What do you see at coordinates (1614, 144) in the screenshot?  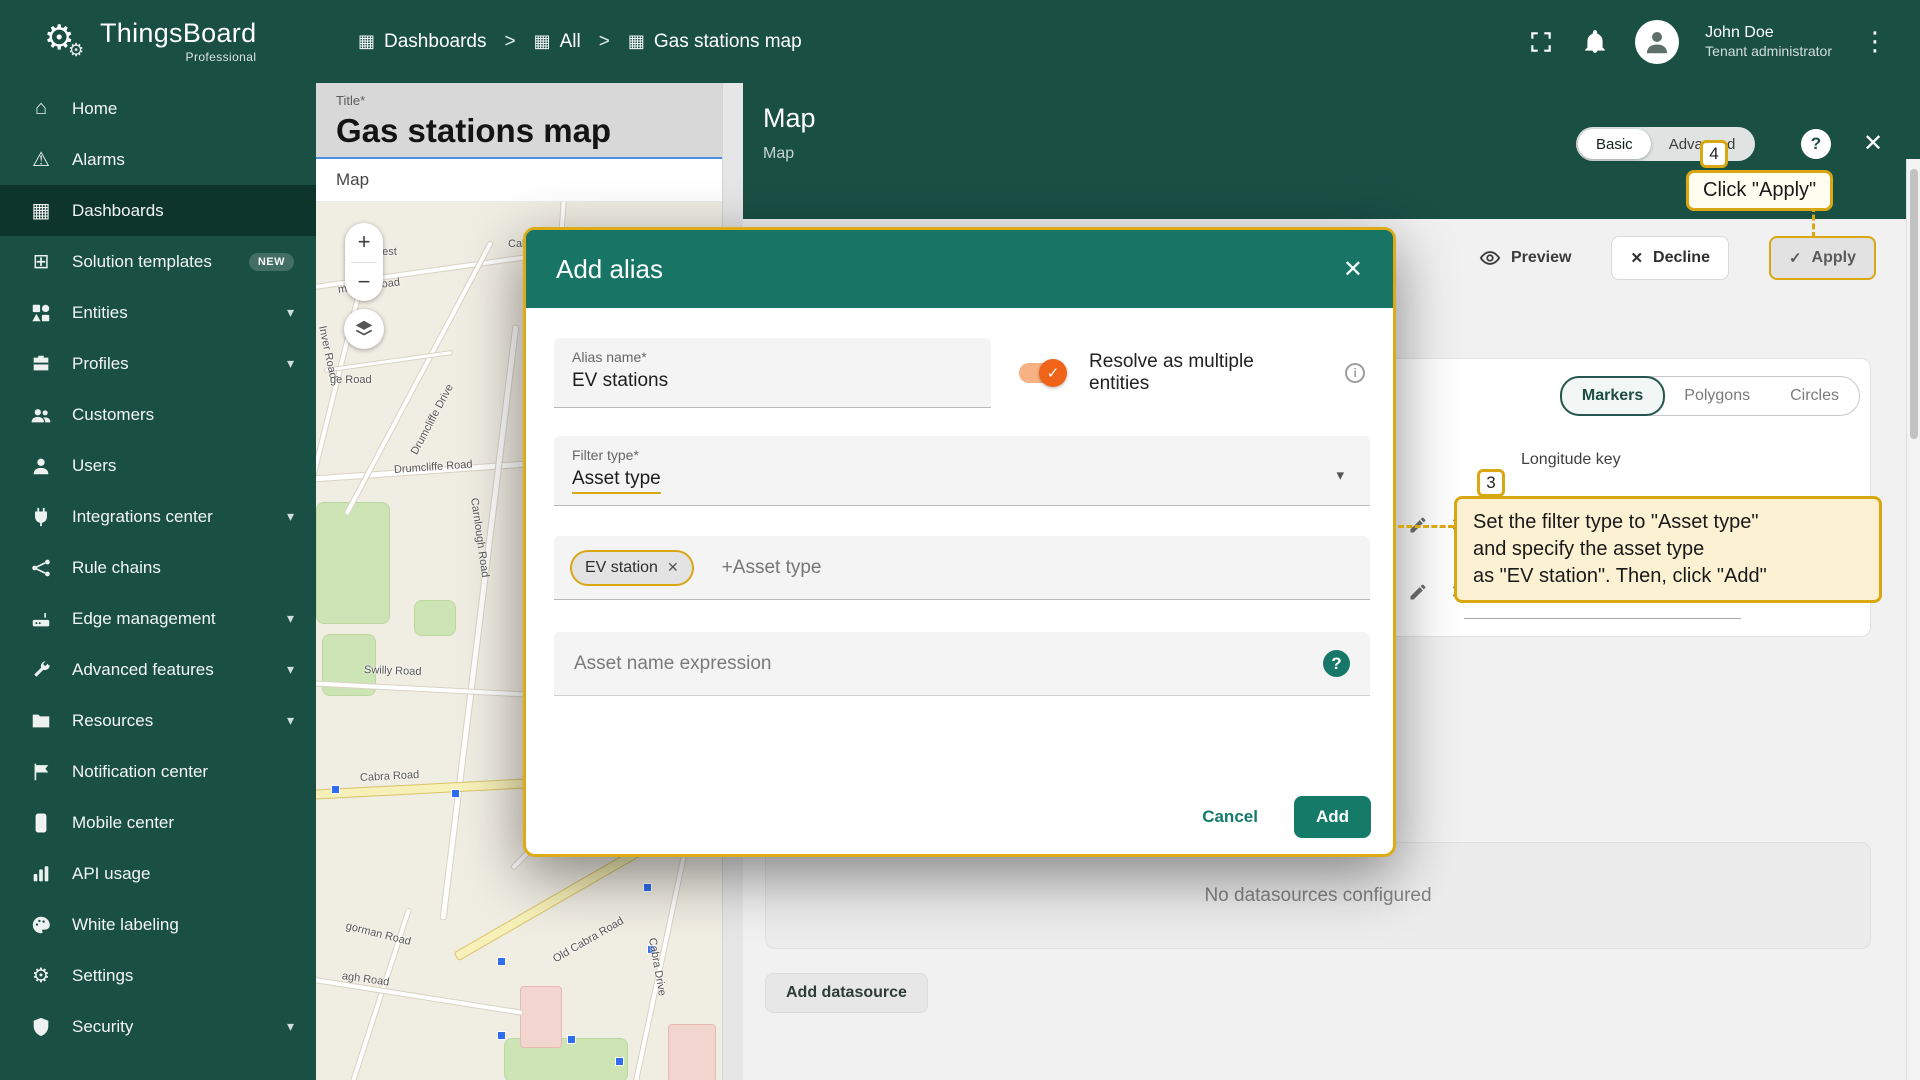 I see `tab-basic: Basic` at bounding box center [1614, 144].